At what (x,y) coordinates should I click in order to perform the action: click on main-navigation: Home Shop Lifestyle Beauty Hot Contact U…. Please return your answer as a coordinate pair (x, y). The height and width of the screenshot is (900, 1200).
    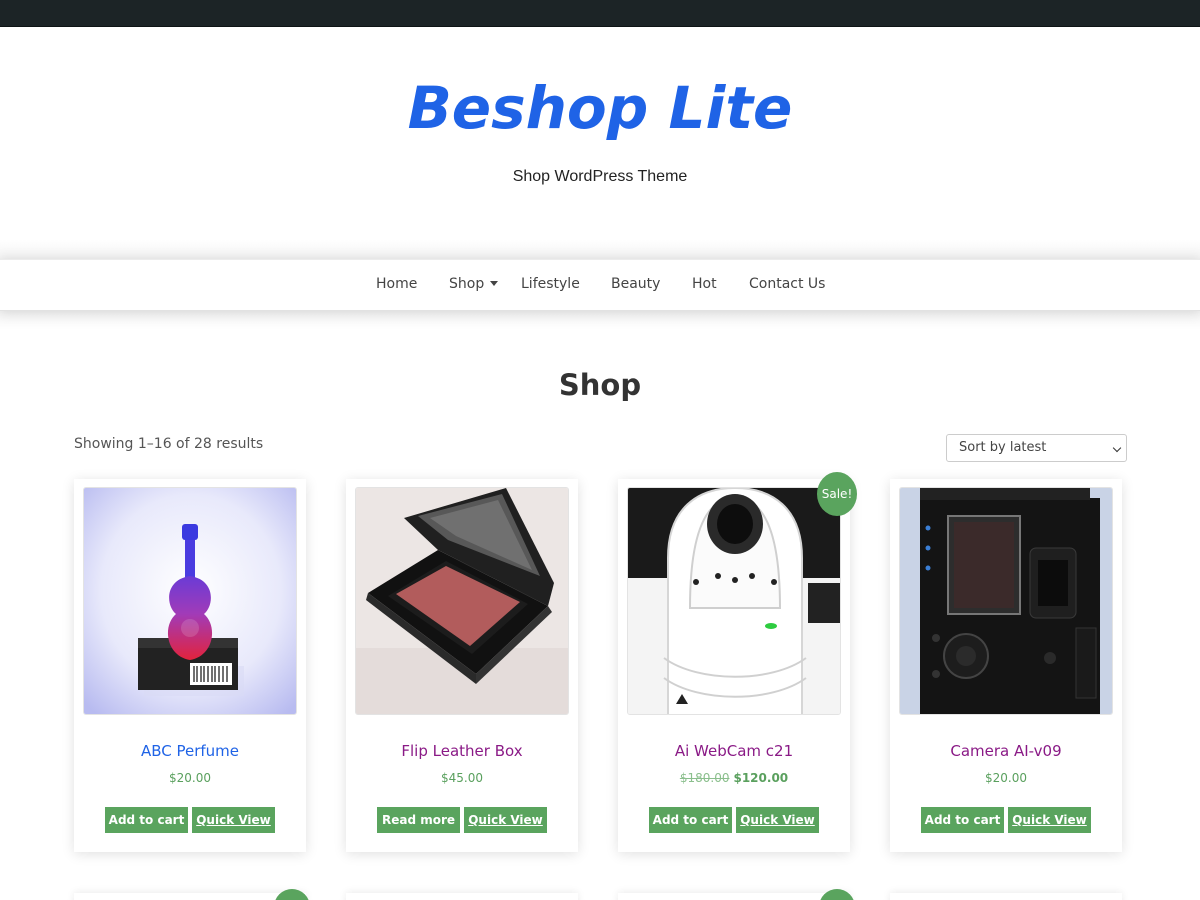
    Looking at the image, I should click on (600, 285).